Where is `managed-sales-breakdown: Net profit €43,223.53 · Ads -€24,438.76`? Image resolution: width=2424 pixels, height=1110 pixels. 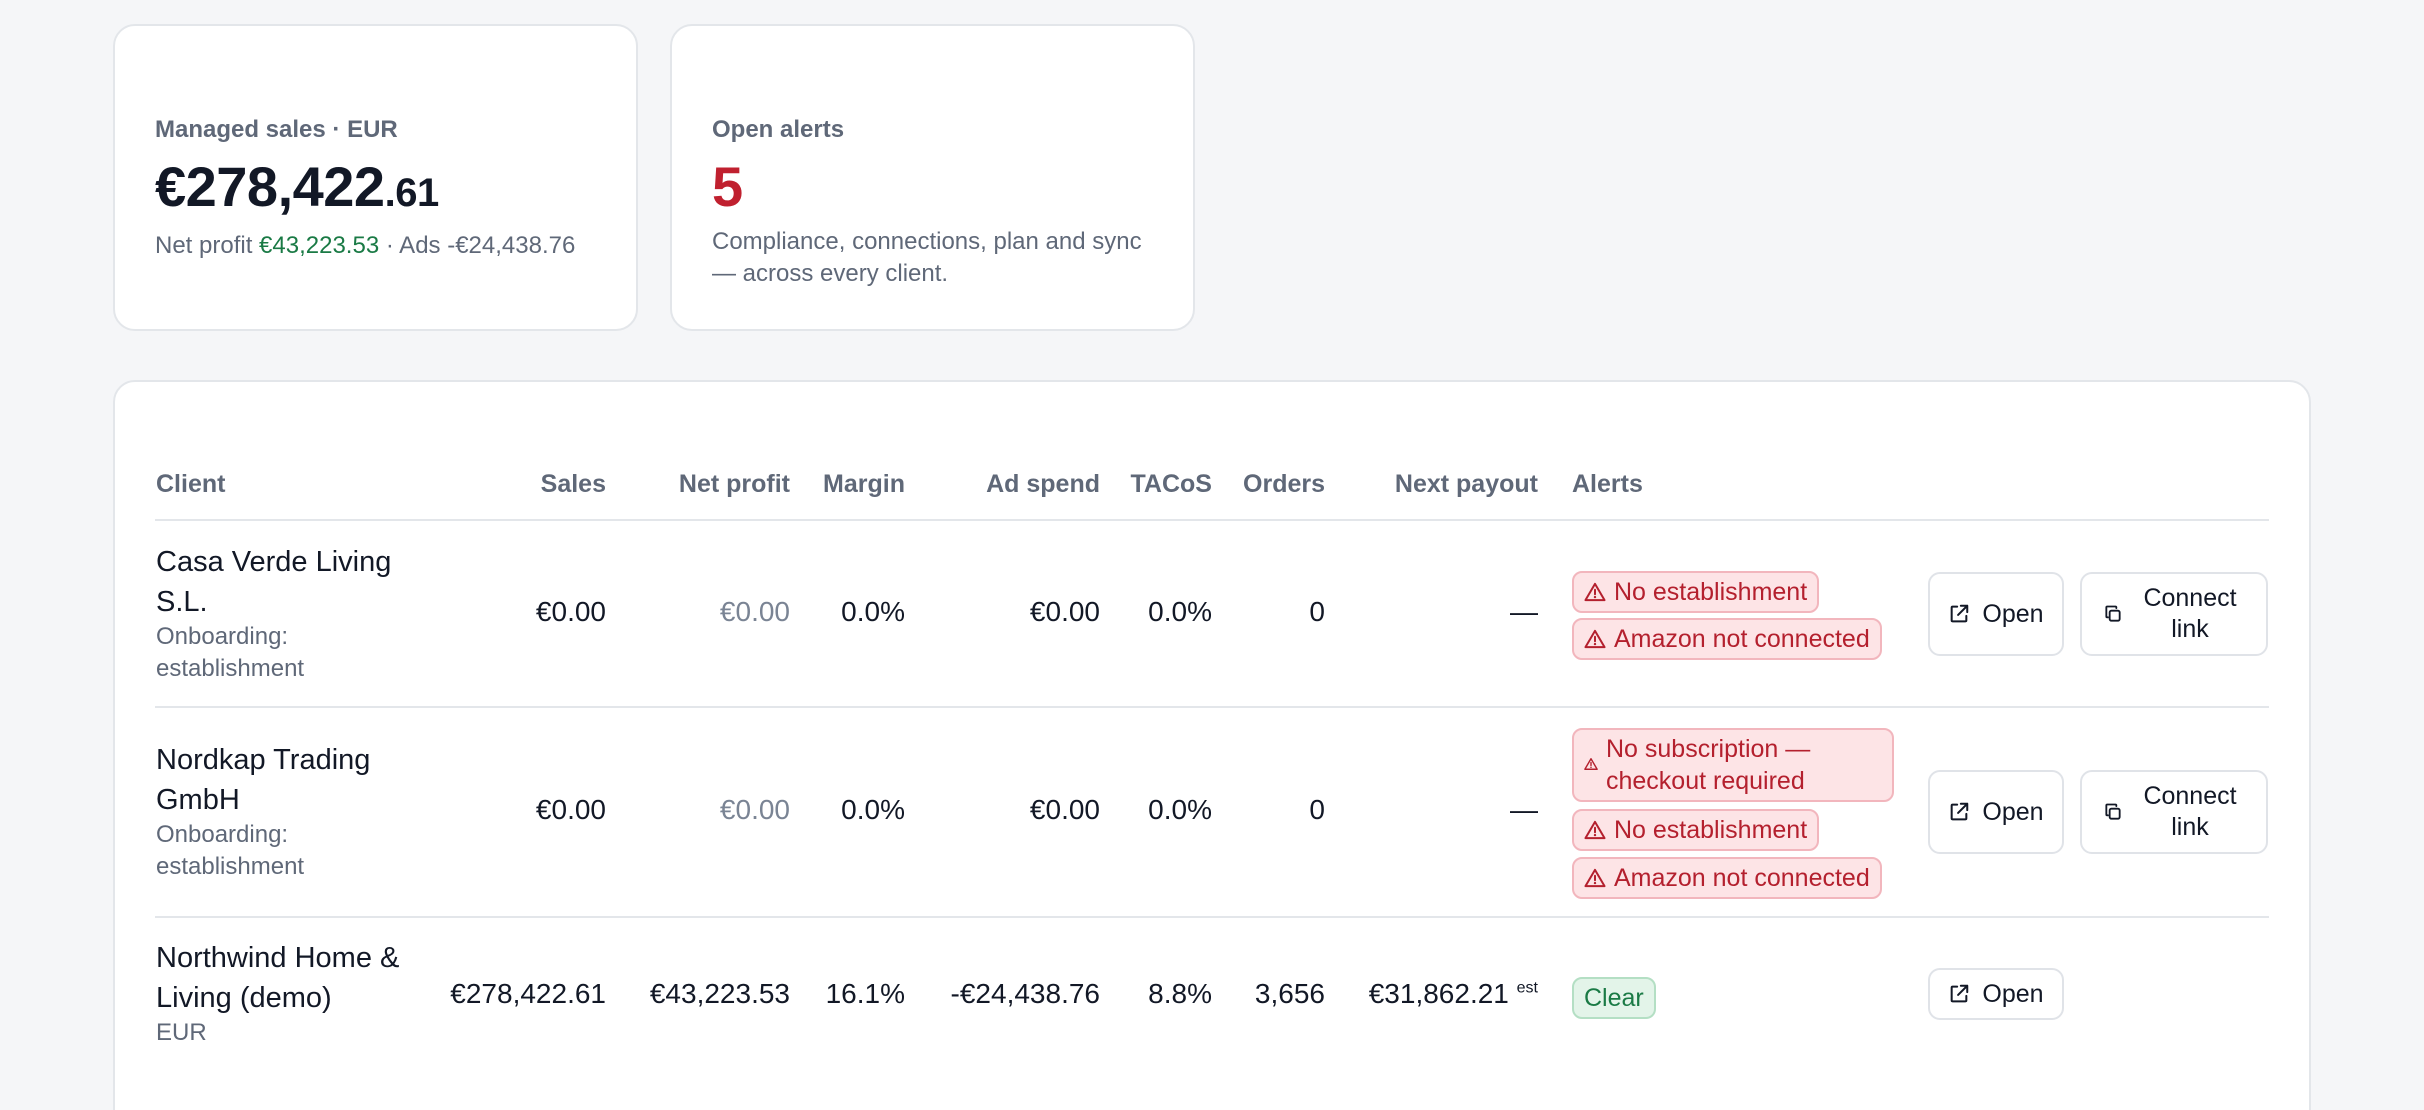 managed-sales-breakdown: Net profit €43,223.53 · Ads -€24,438.76 is located at coordinates (365, 246).